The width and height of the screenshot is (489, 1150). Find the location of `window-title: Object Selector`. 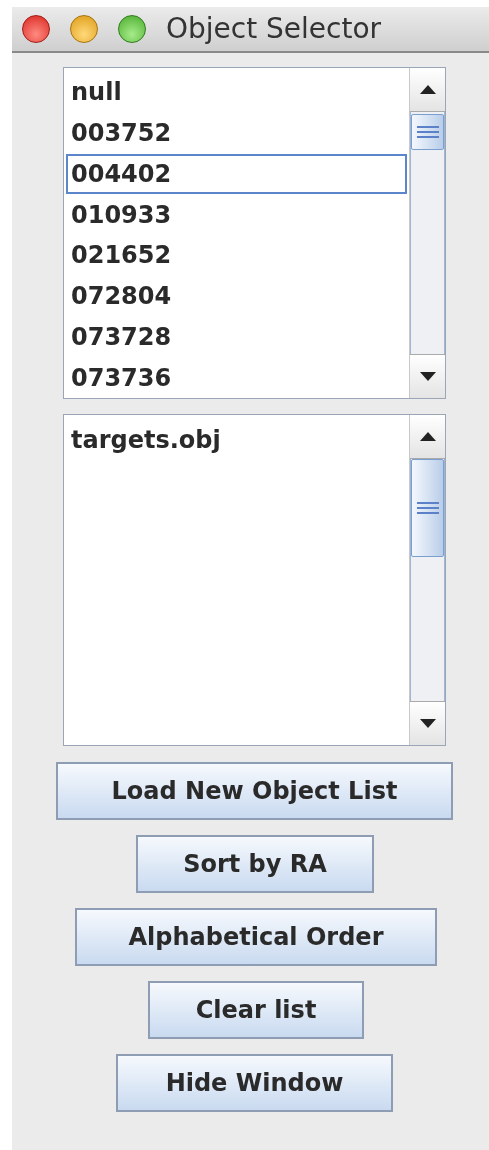

window-title: Object Selector is located at coordinates (274, 29).